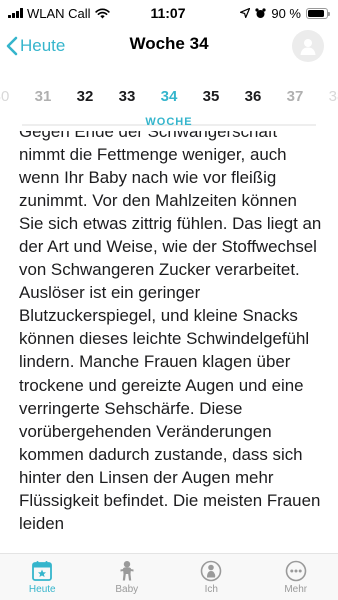 This screenshot has width=338, height=600. Describe the element at coordinates (269, 13) in the screenshot. I see `status-right: 90 %` at that location.